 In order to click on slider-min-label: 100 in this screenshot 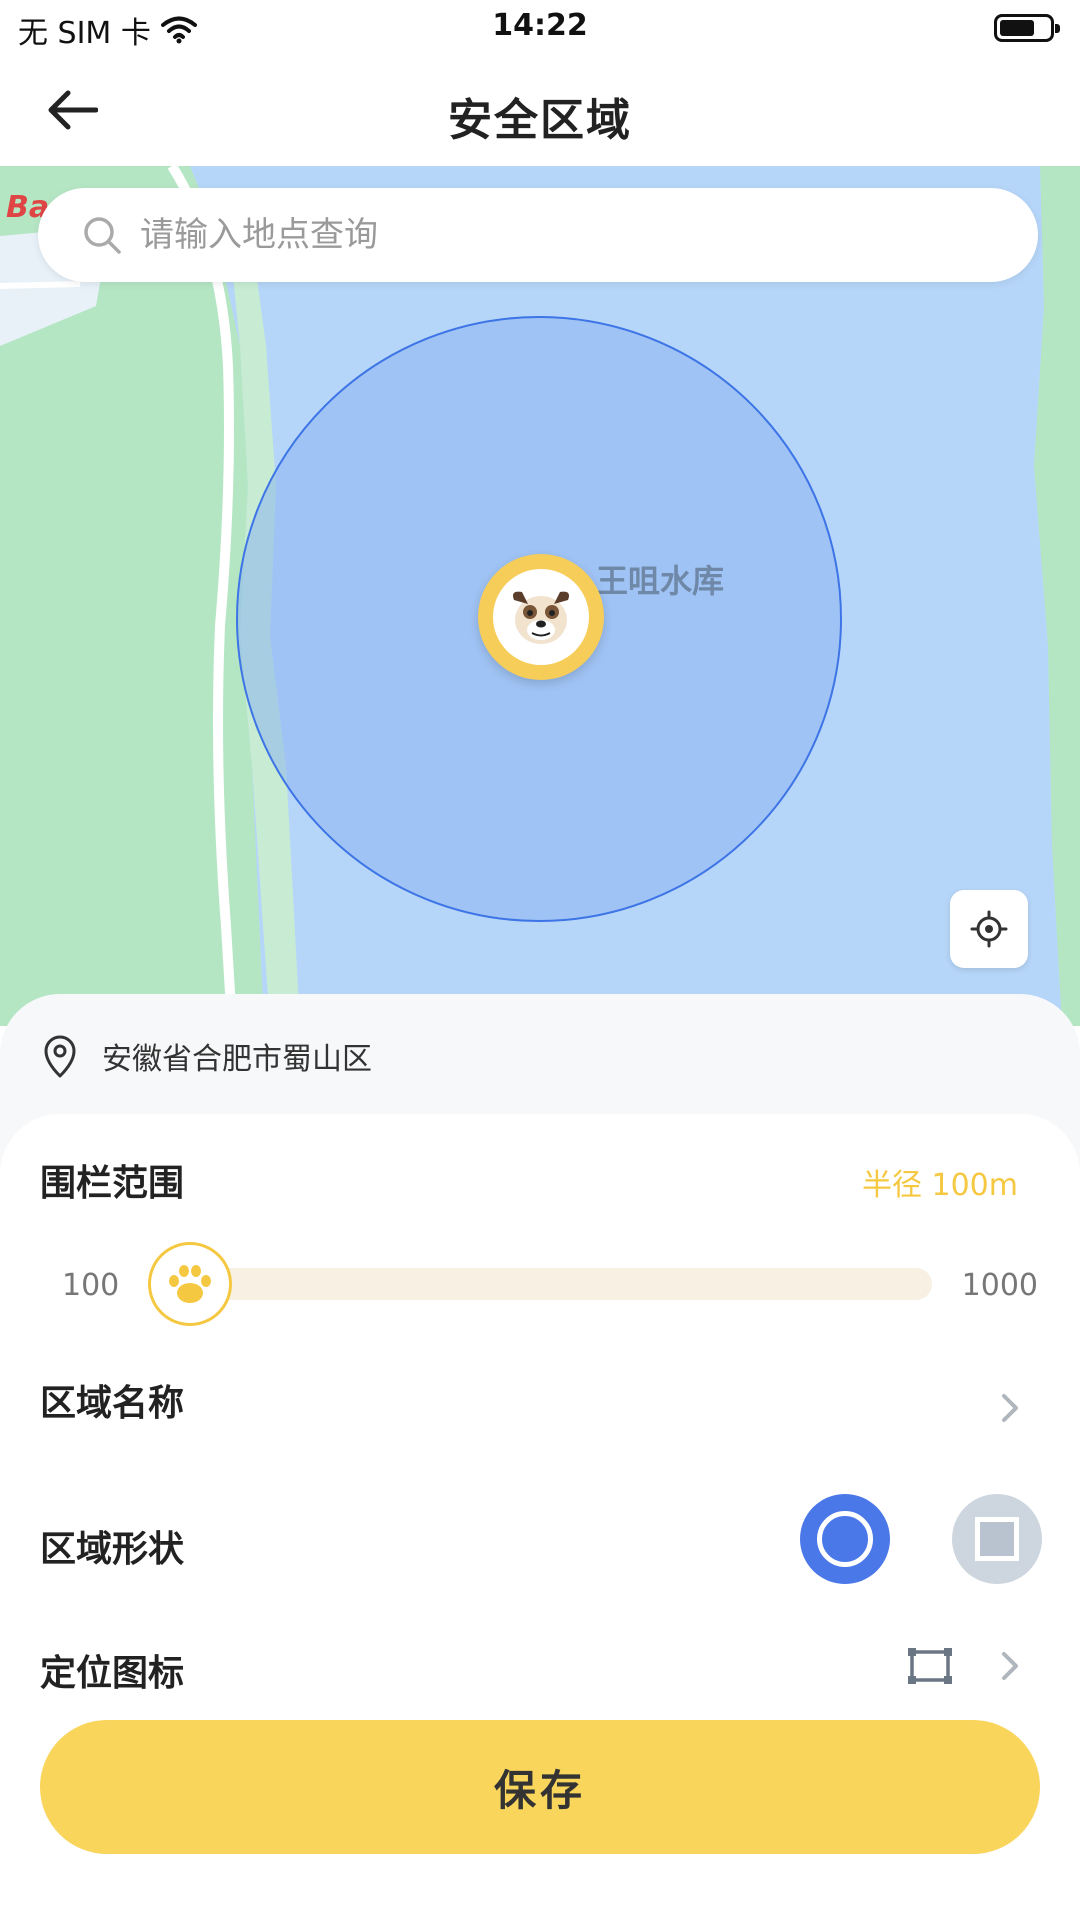, I will do `click(91, 1285)`.